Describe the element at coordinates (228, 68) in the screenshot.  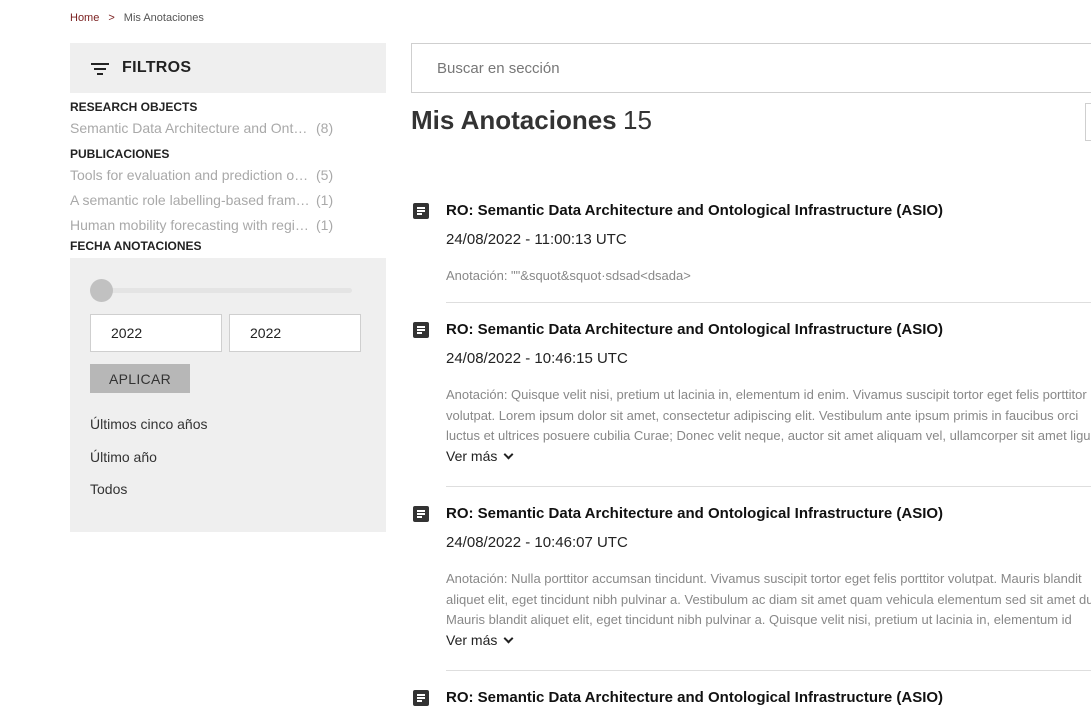
I see `filters-header: FILTROS` at that location.